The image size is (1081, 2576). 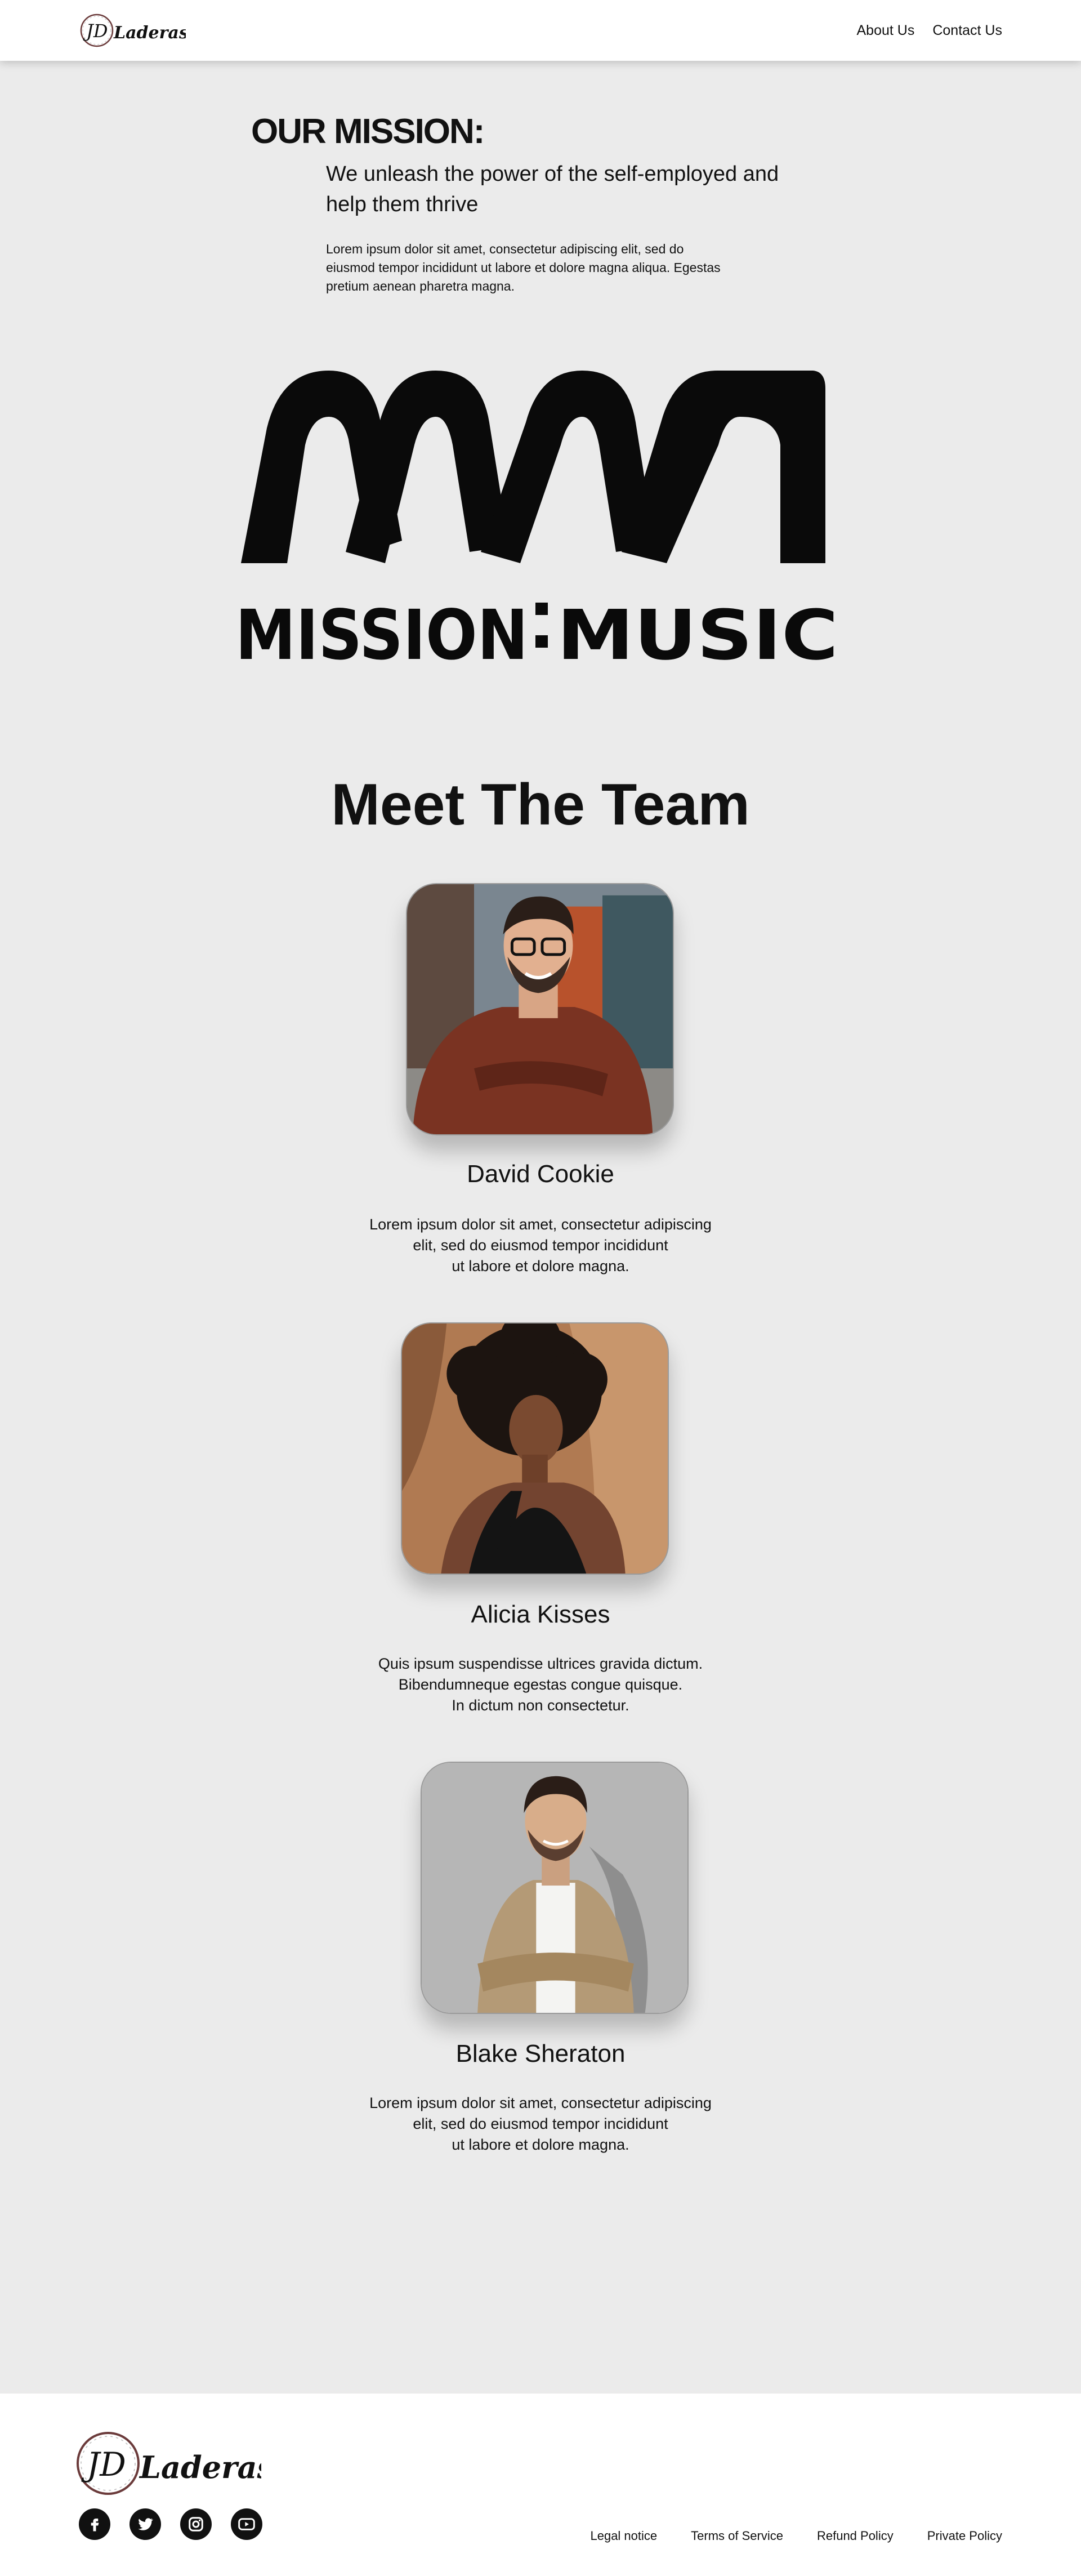 I want to click on nav-contact-us: Contact Us, so click(x=967, y=31).